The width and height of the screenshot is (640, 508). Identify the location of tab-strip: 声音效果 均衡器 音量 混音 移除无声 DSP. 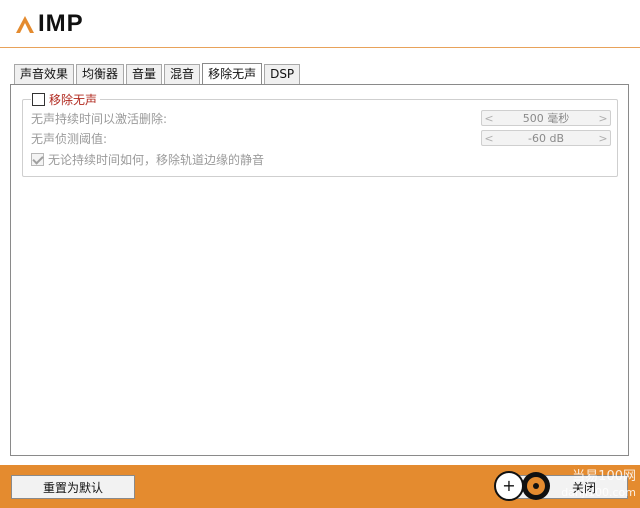
(158, 73).